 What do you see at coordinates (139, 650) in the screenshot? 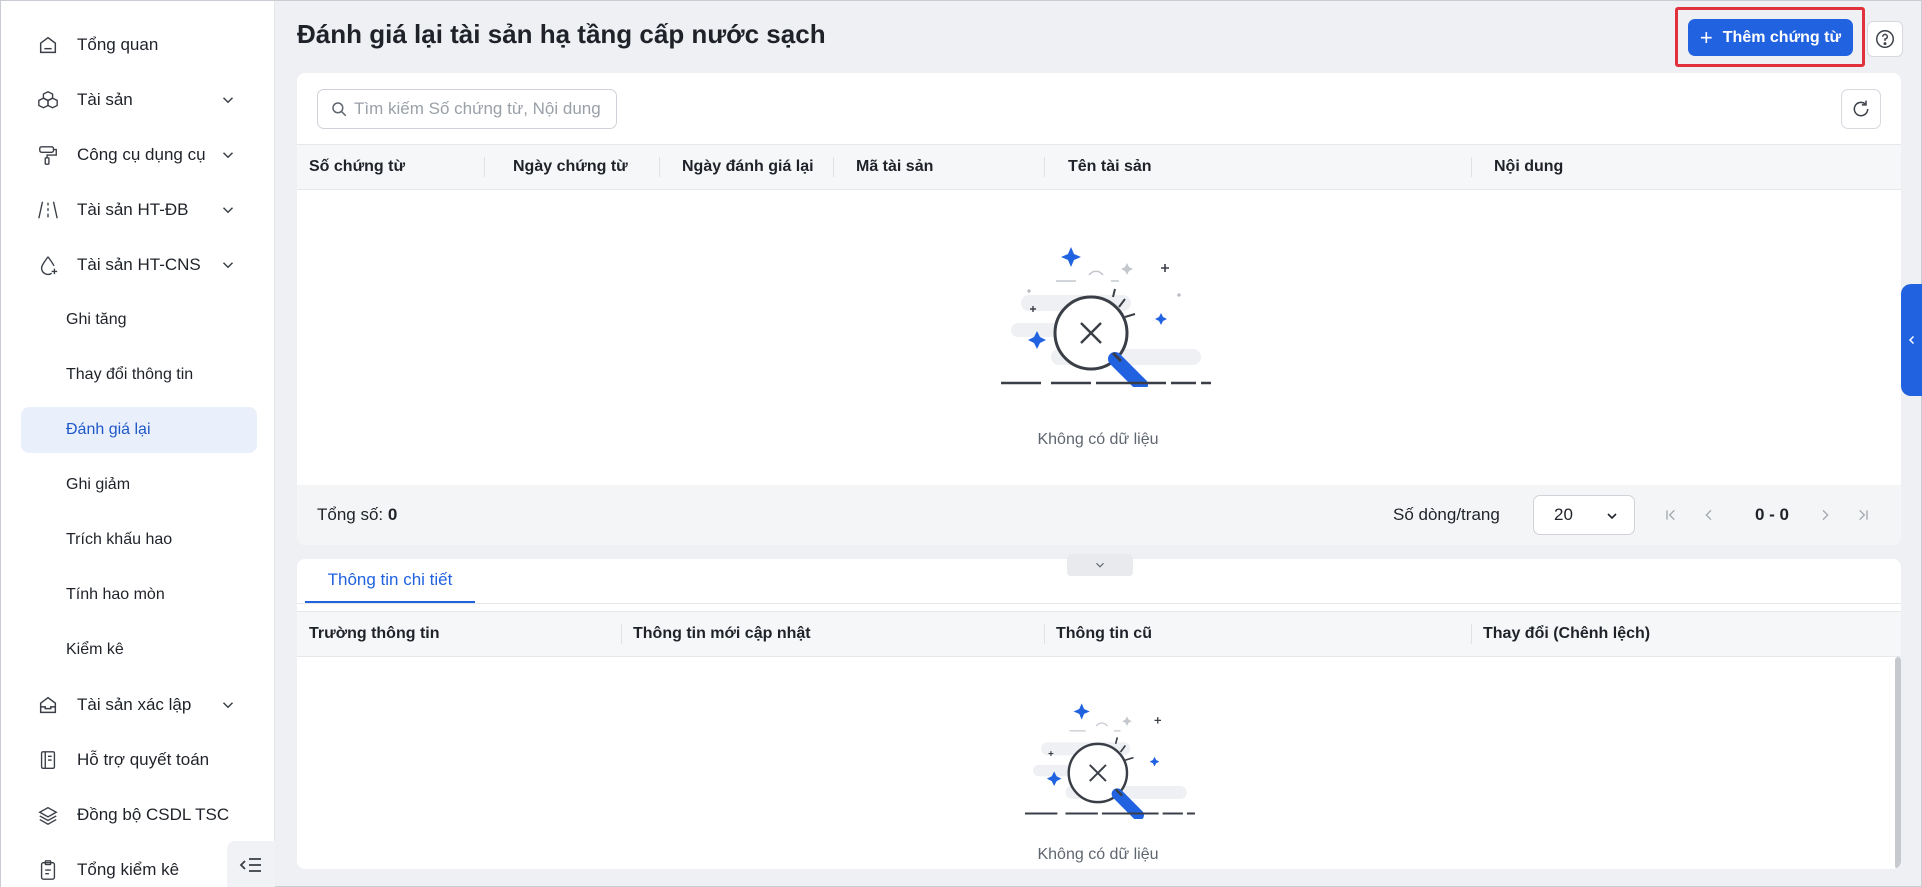
I see `sidebar-subitem-kiem-ke: Kiểm kê` at bounding box center [139, 650].